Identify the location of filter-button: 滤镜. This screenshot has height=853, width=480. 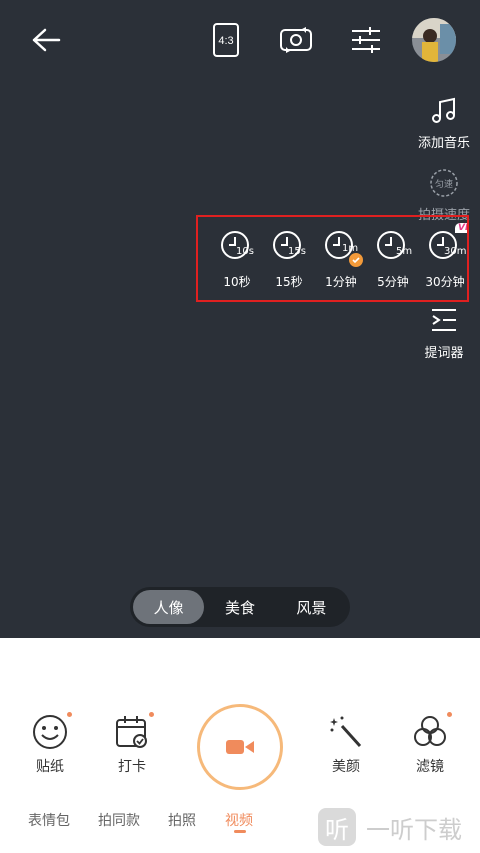
(430, 744).